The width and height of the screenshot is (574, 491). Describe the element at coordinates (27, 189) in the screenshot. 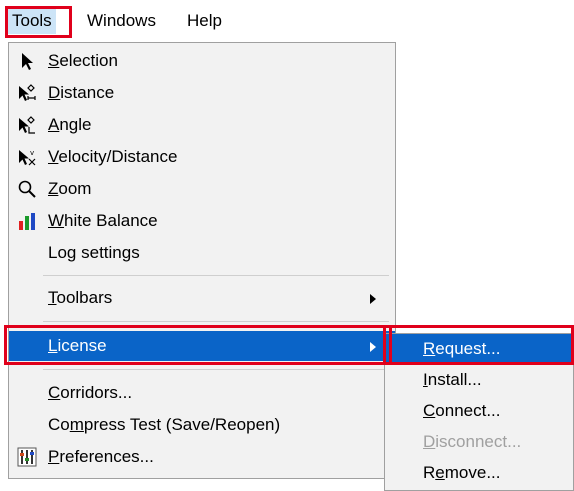

I see `magnifier-icon` at that location.